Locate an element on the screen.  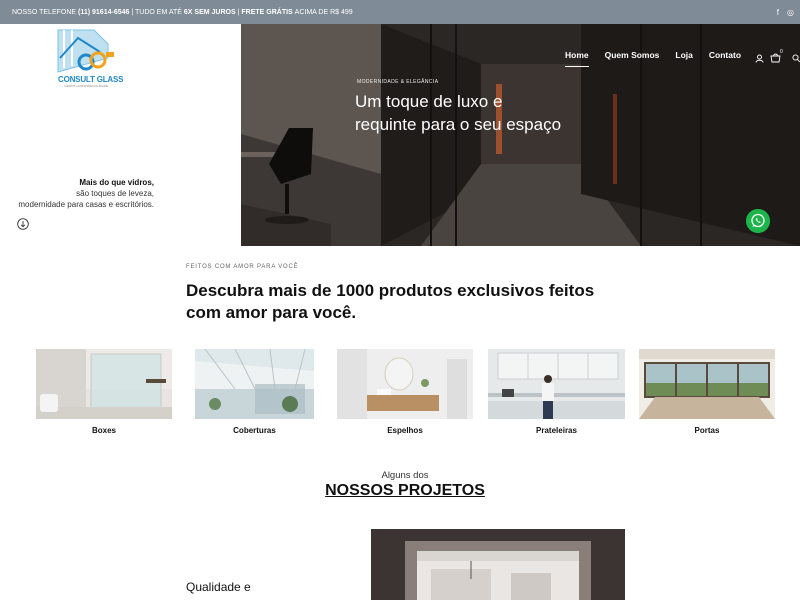
cart-count-badge: 0 is located at coordinates (781, 52).